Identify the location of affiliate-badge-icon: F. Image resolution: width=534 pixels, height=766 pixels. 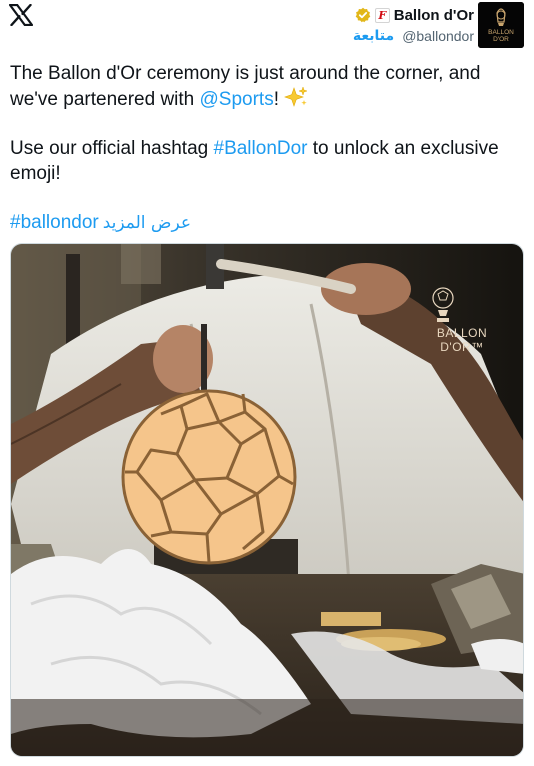
(382, 15).